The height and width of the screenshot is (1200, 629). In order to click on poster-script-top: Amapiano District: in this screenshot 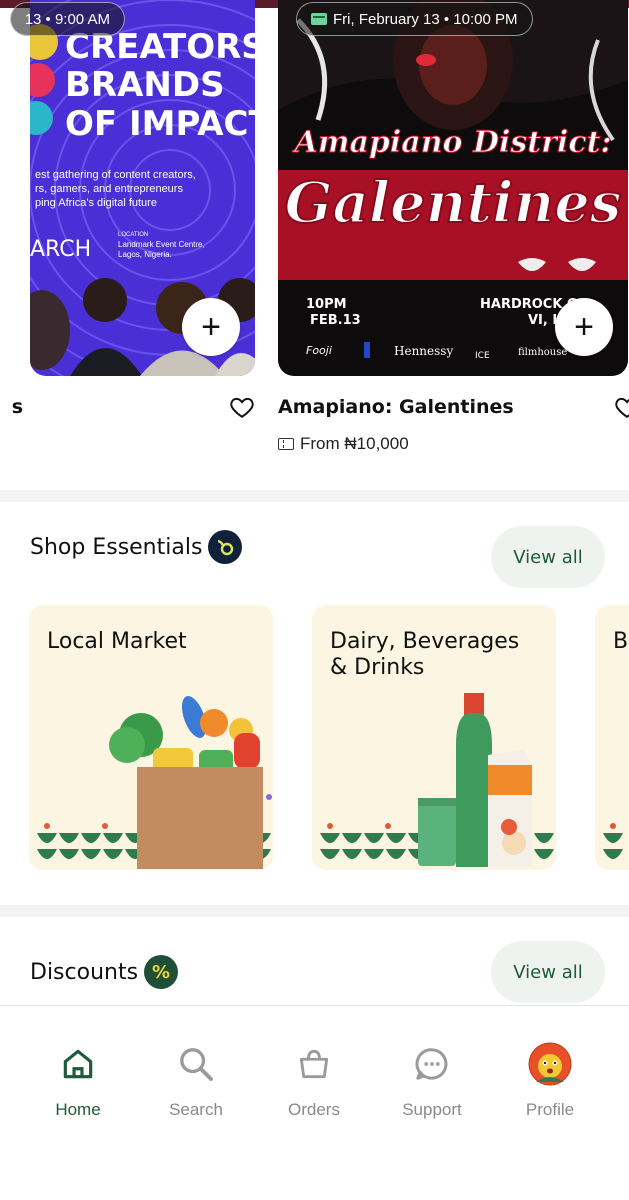, I will do `click(451, 142)`.